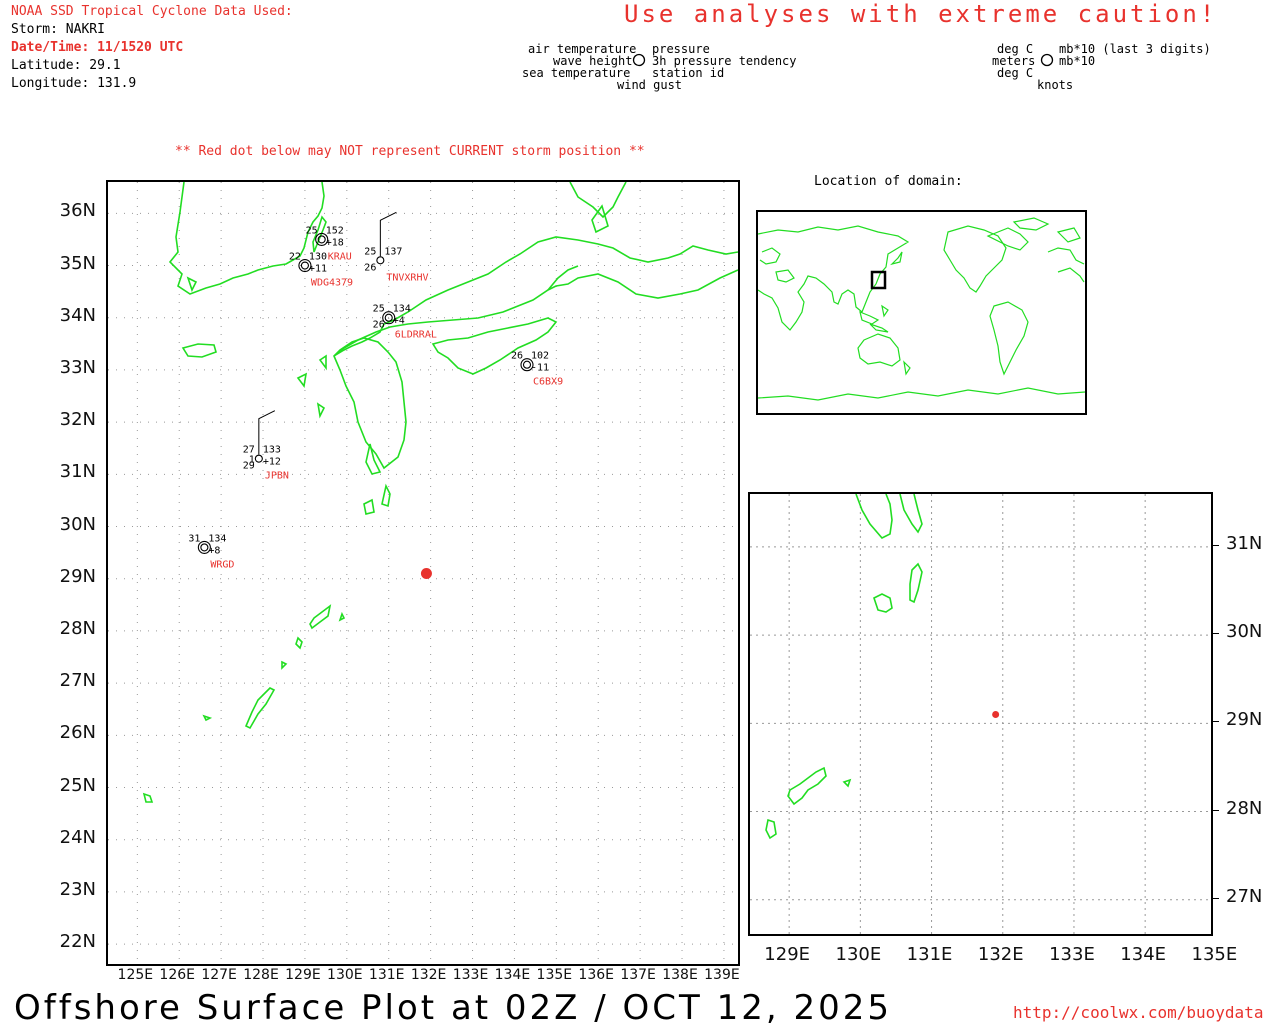 Image resolution: width=1280 pixels, height=1028 pixels. I want to click on legend-station-circle-icon, so click(639, 60).